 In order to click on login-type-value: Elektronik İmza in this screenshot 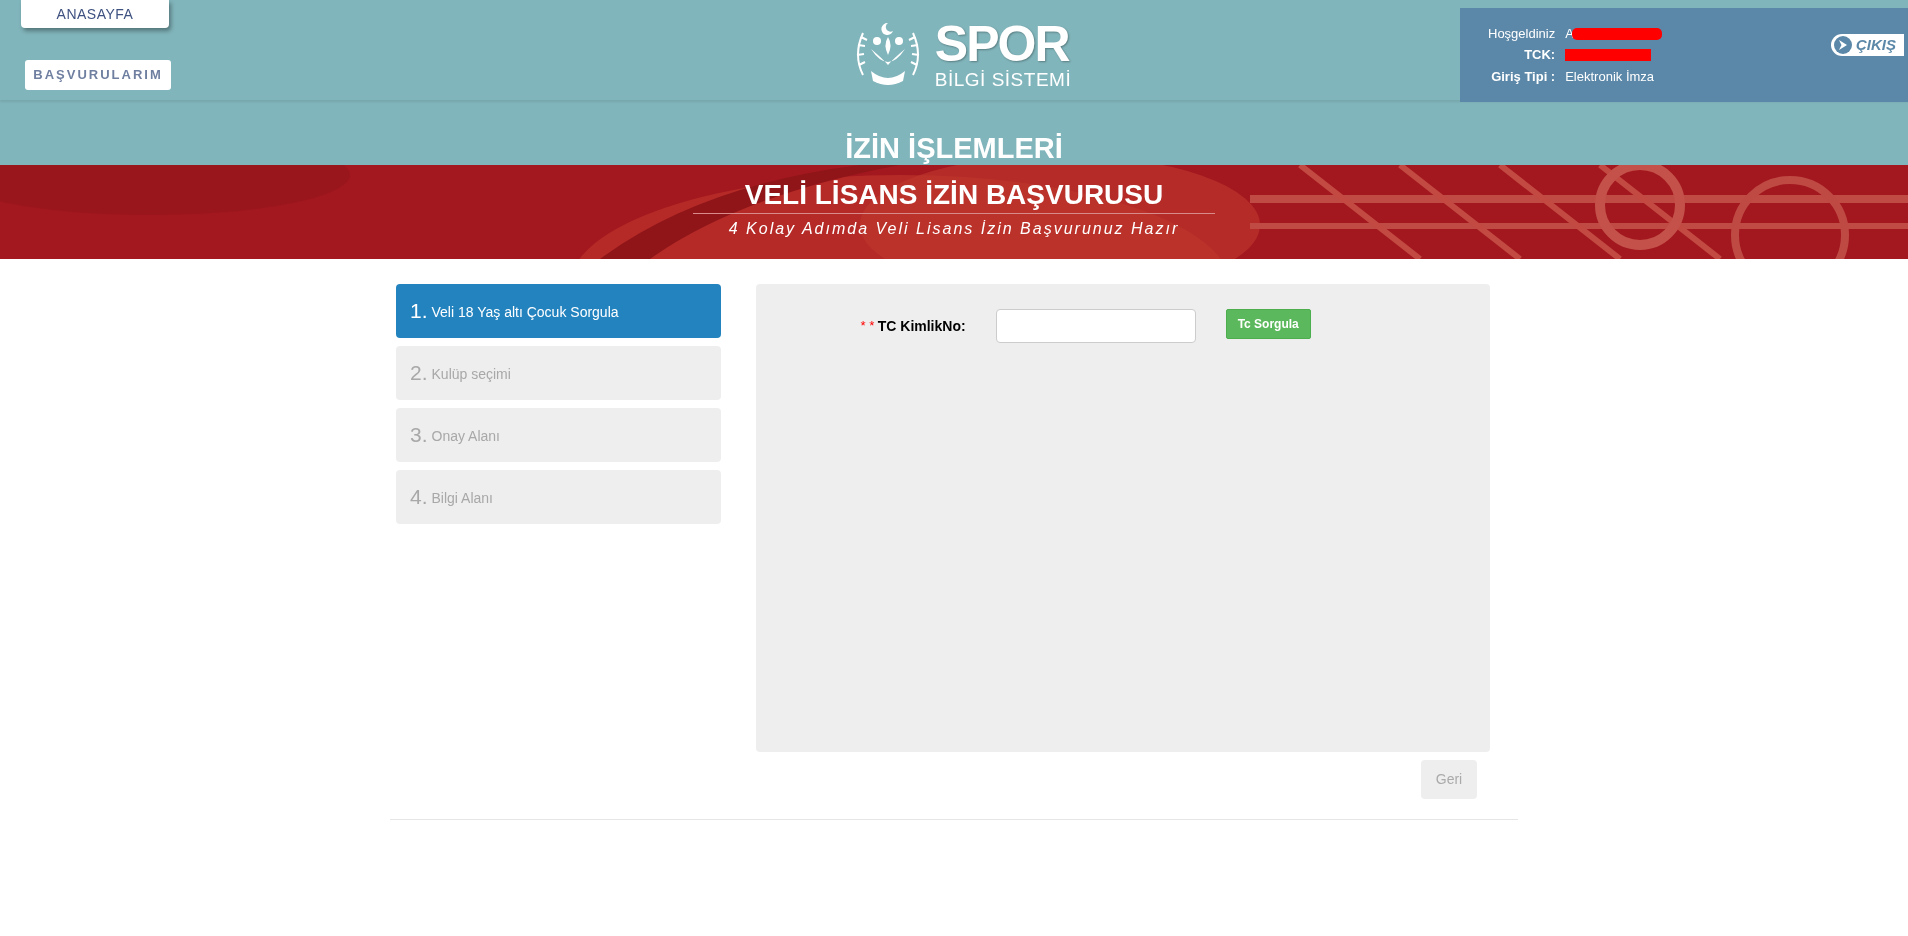, I will do `click(1610, 76)`.